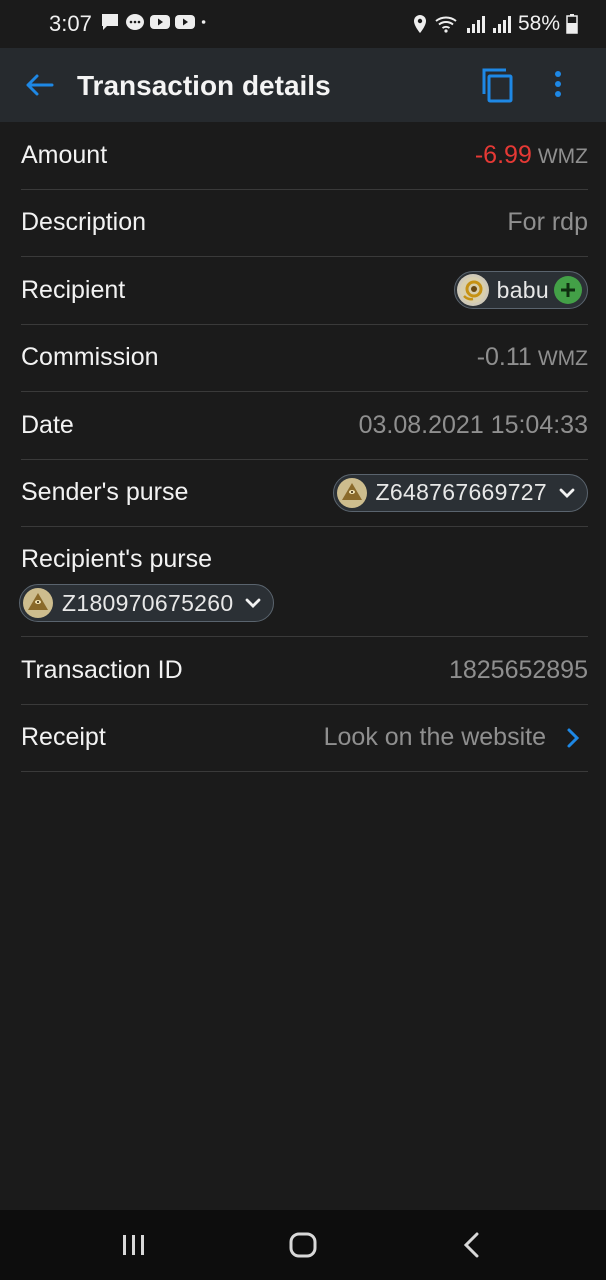 Image resolution: width=606 pixels, height=1280 pixels. Describe the element at coordinates (135, 22) in the screenshot. I see `chat-bubble-icon` at that location.